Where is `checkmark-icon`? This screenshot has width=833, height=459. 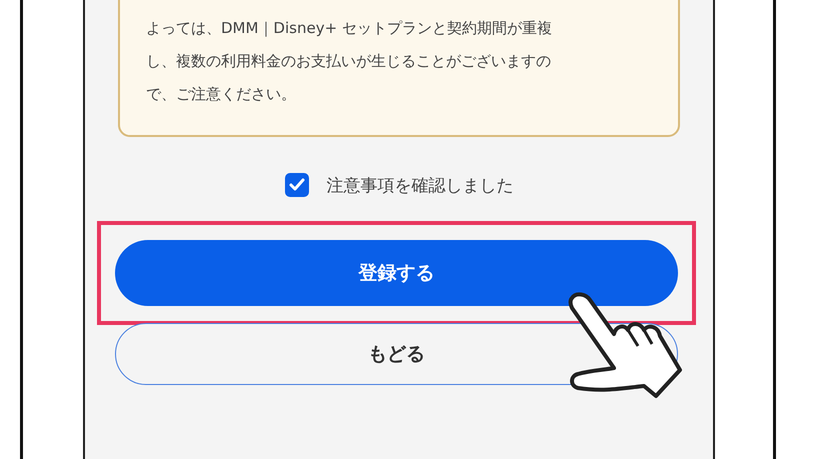
checkmark-icon is located at coordinates (296, 185).